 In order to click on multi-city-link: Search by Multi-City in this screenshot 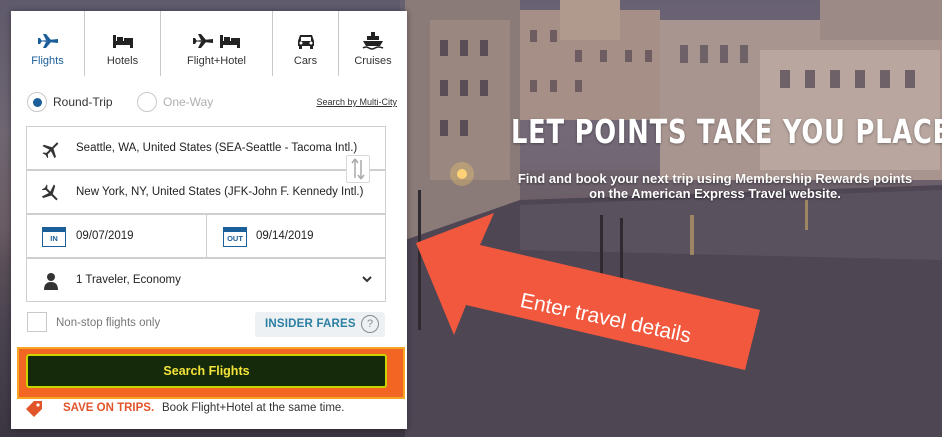, I will do `click(356, 102)`.